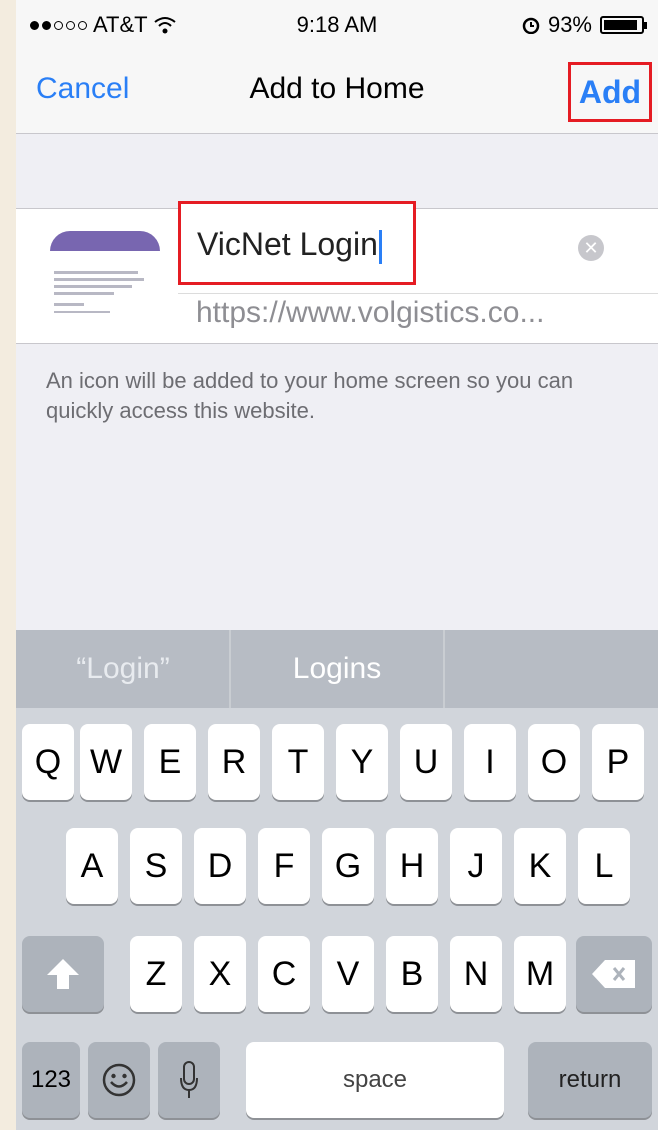  I want to click on microphone-icon, so click(189, 1079).